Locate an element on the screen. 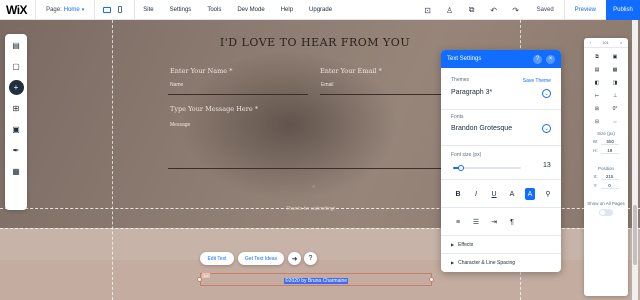 This screenshot has height=300, width=640. paste-icon: ▣ is located at coordinates (615, 57).